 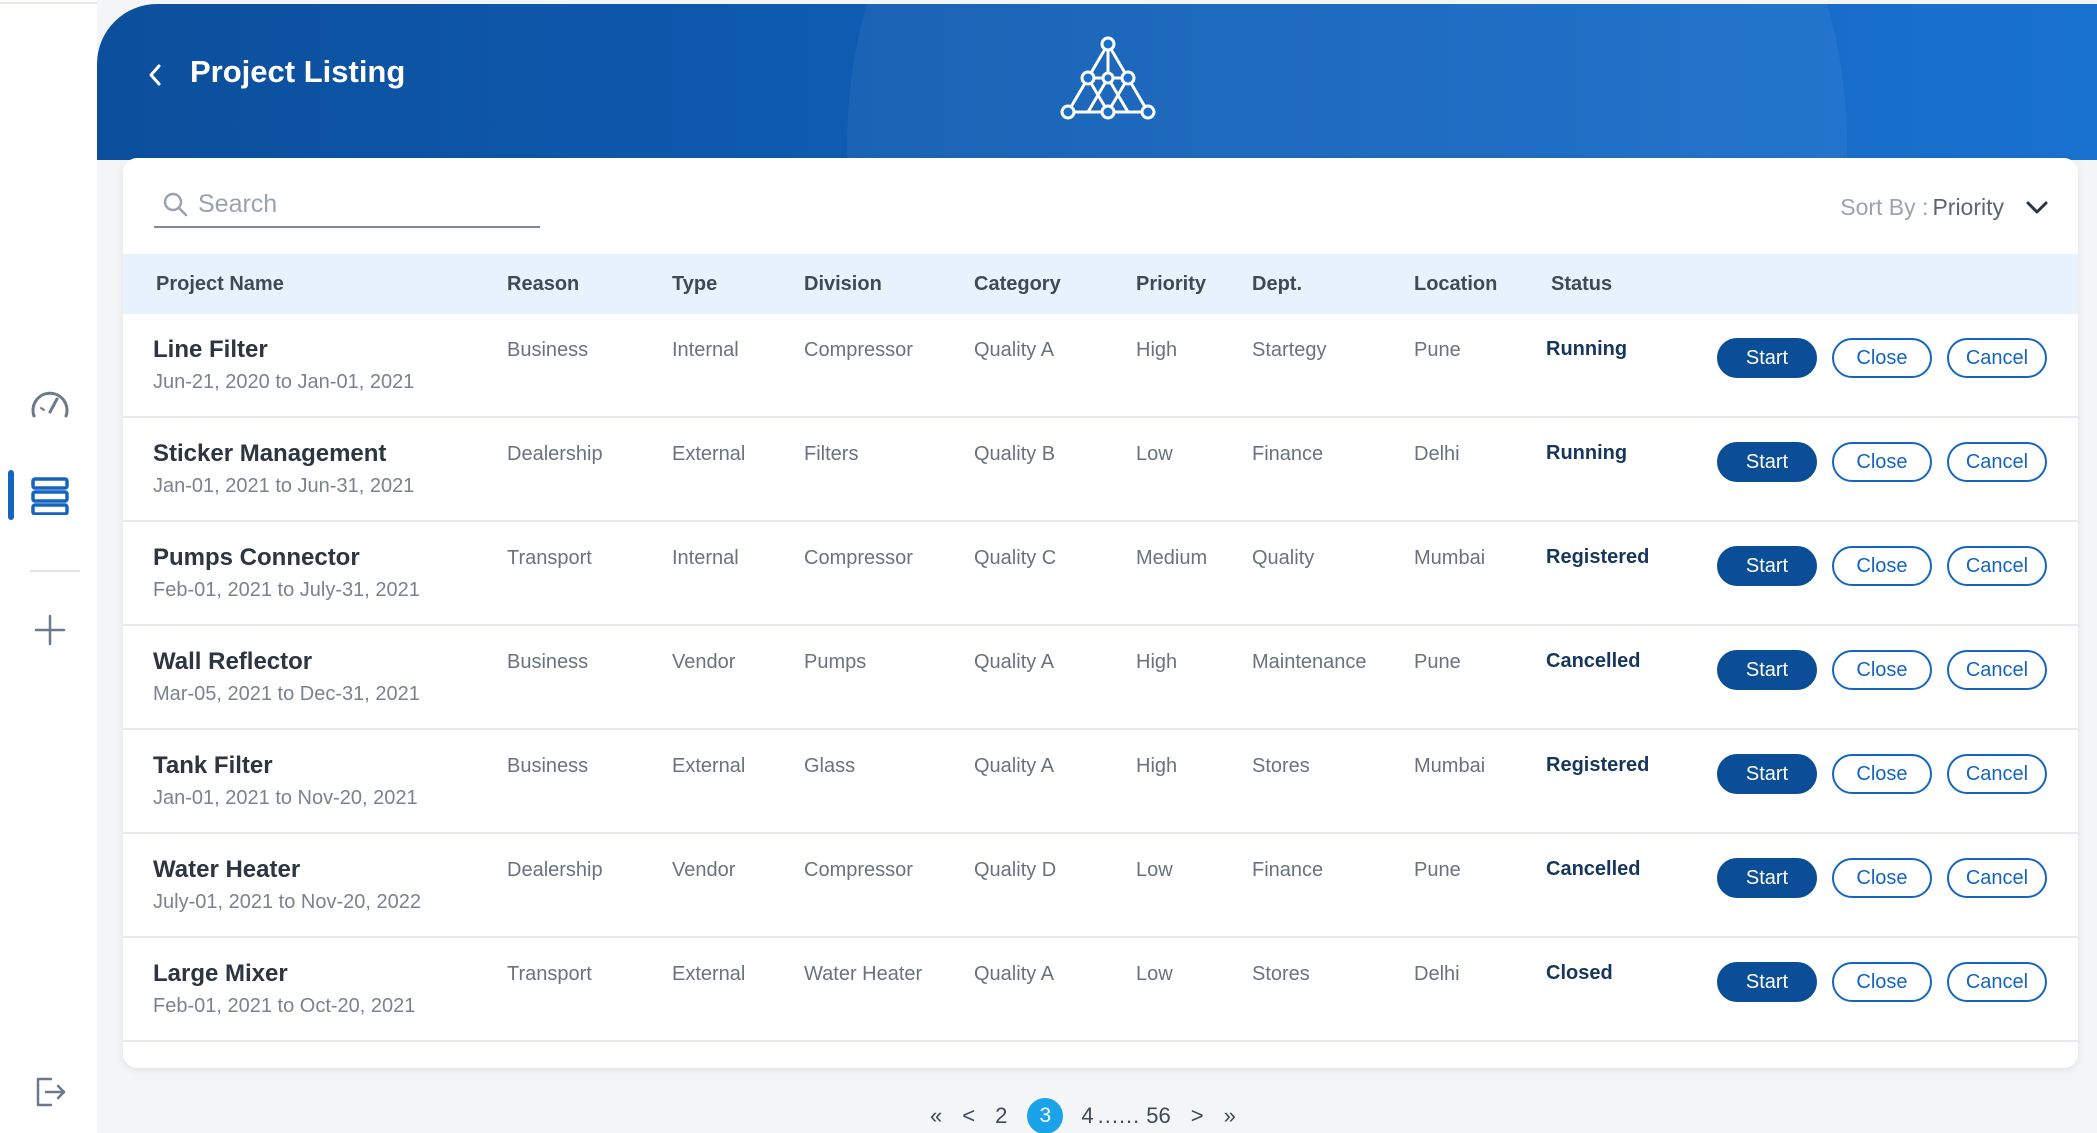 What do you see at coordinates (830, 766) in the screenshot?
I see `division-cell: Glass` at bounding box center [830, 766].